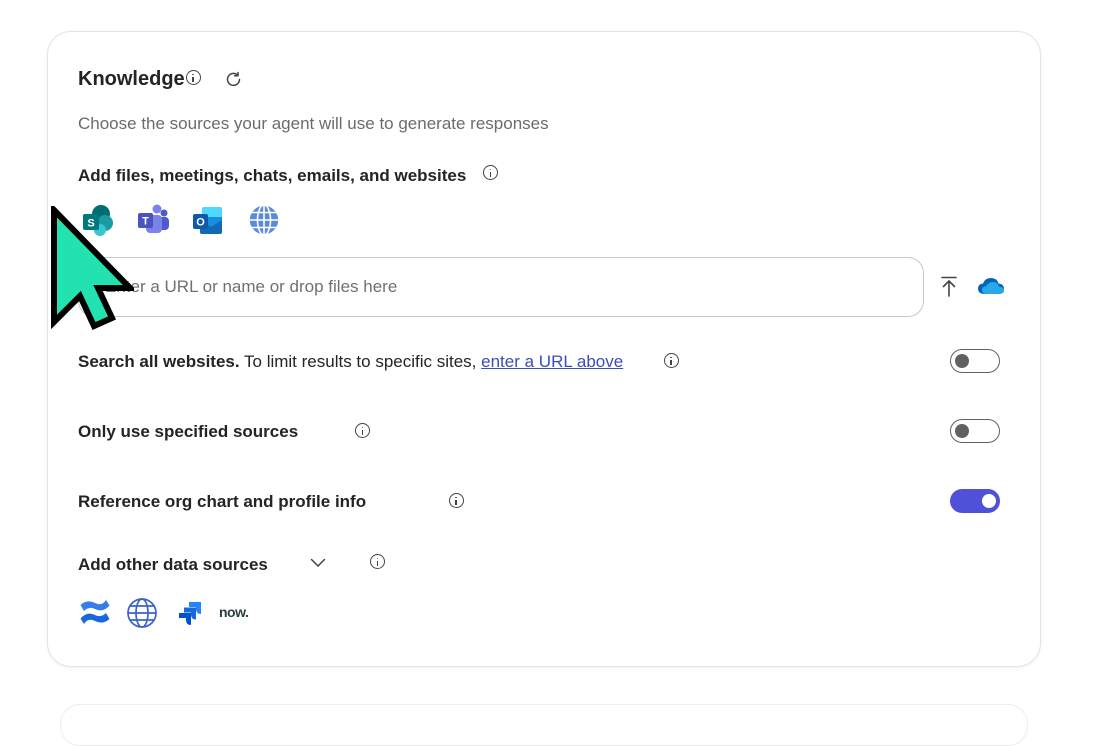 The image size is (1099, 746). I want to click on next-card, so click(544, 725).